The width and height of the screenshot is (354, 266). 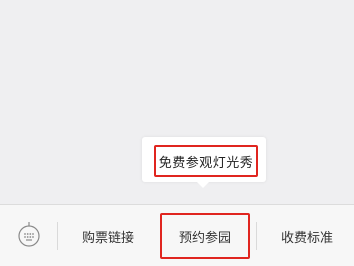 What do you see at coordinates (108, 236) in the screenshot?
I see `menu-item-buy-tickets: 购票链接` at bounding box center [108, 236].